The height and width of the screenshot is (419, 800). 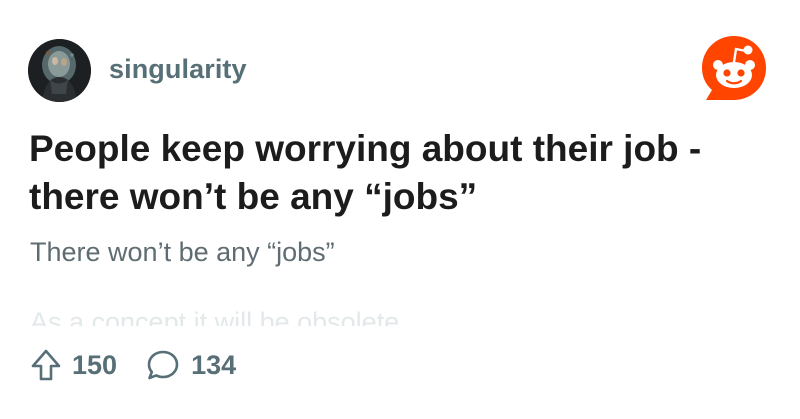 What do you see at coordinates (95, 364) in the screenshot?
I see `upvote-count: 150` at bounding box center [95, 364].